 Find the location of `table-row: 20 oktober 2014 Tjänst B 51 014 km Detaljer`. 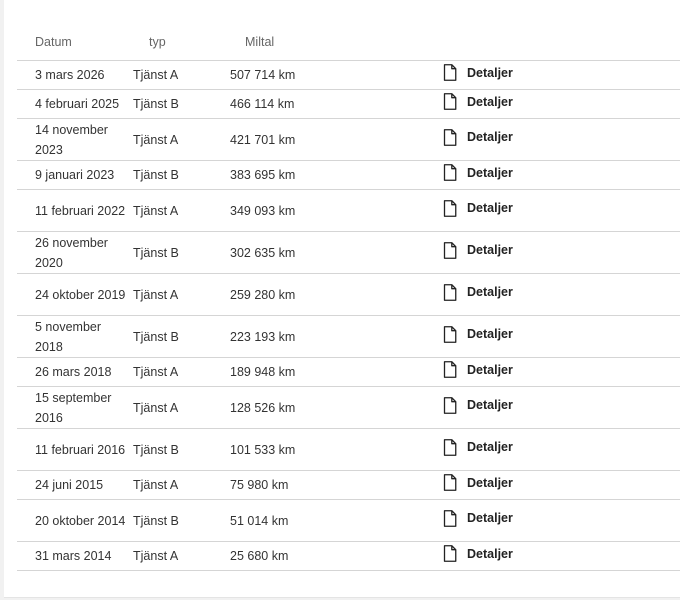

table-row: 20 oktober 2014 Tjänst B 51 014 km Detaljer is located at coordinates (348, 520).